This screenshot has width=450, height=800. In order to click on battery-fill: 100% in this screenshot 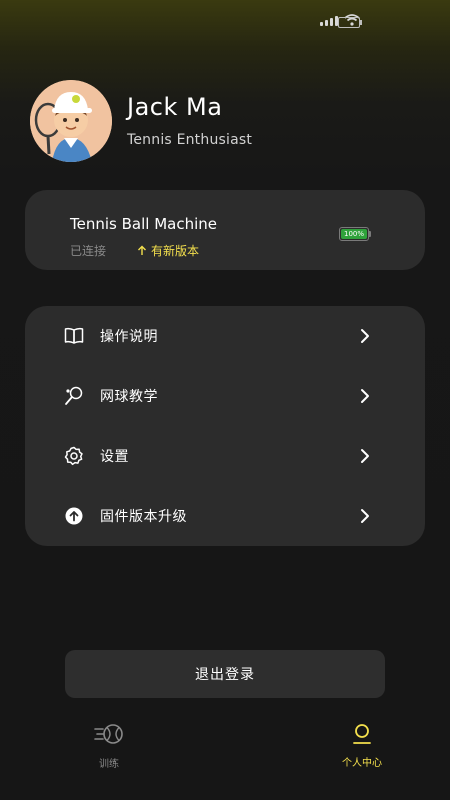, I will do `click(354, 234)`.